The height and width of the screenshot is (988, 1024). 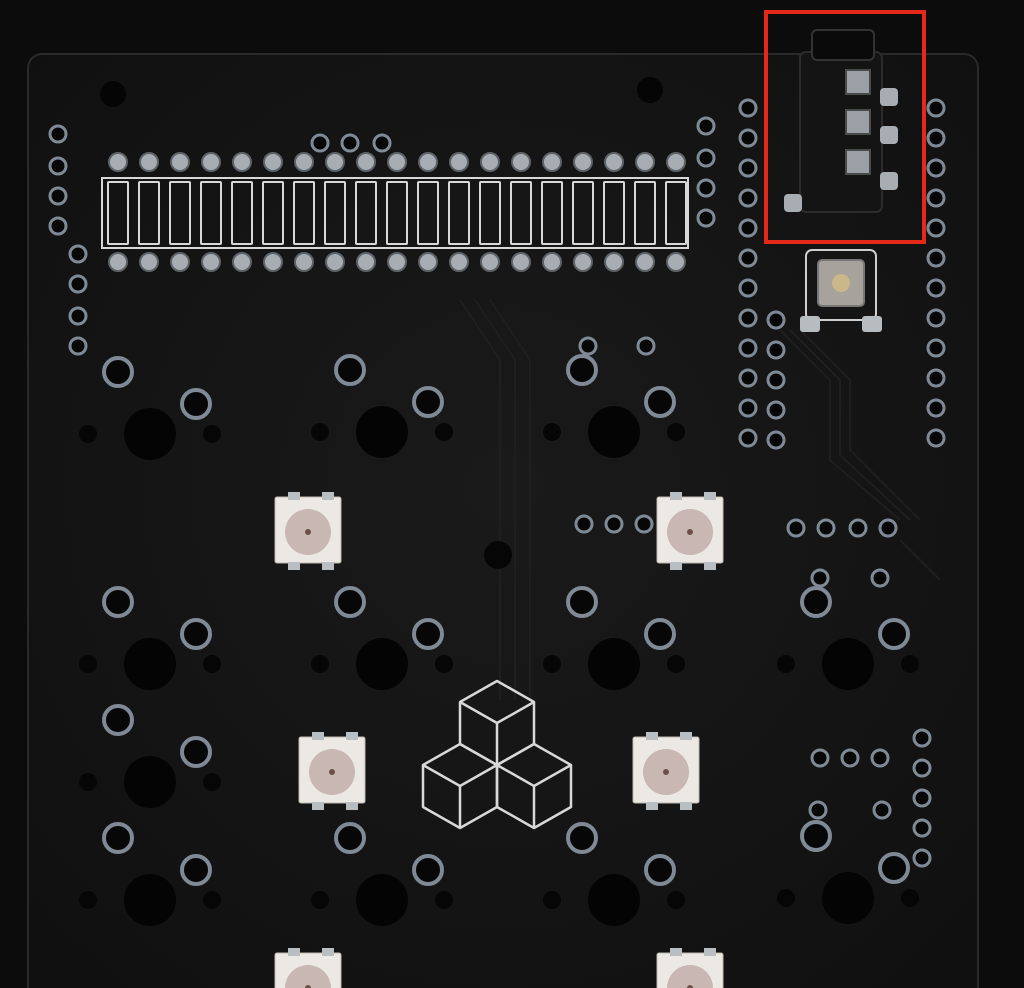 I want to click on reset-button, so click(x=841, y=290).